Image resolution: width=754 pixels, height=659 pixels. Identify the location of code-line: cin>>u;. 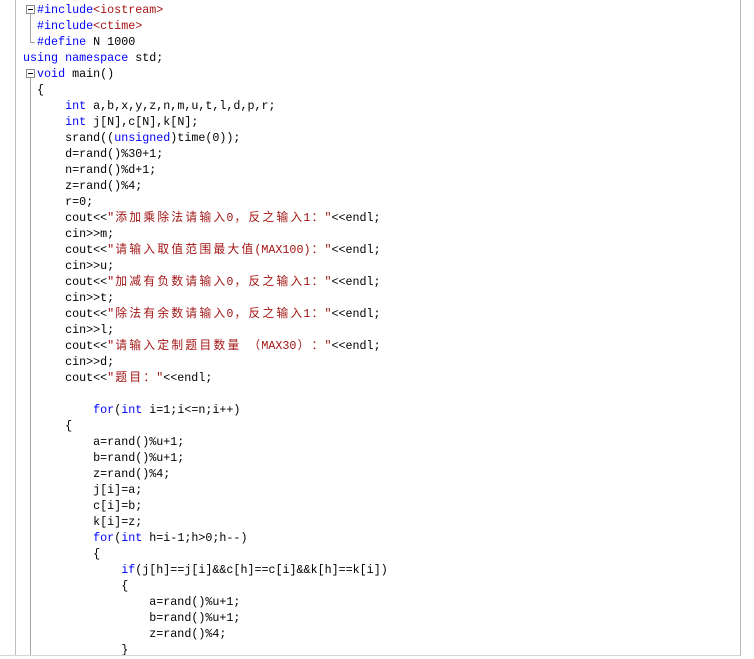
(370, 266).